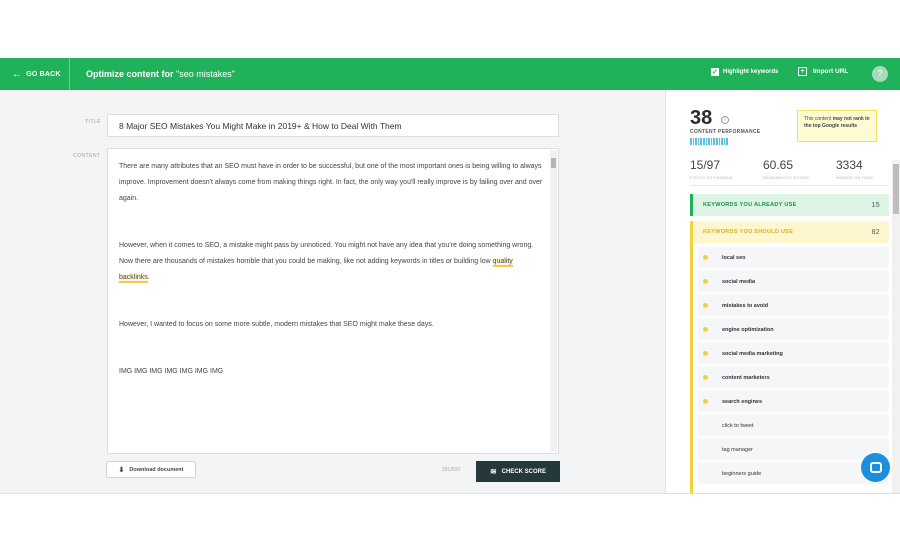 This screenshot has width=900, height=550. Describe the element at coordinates (793, 281) in the screenshot. I see `keyword-item: social media` at that location.